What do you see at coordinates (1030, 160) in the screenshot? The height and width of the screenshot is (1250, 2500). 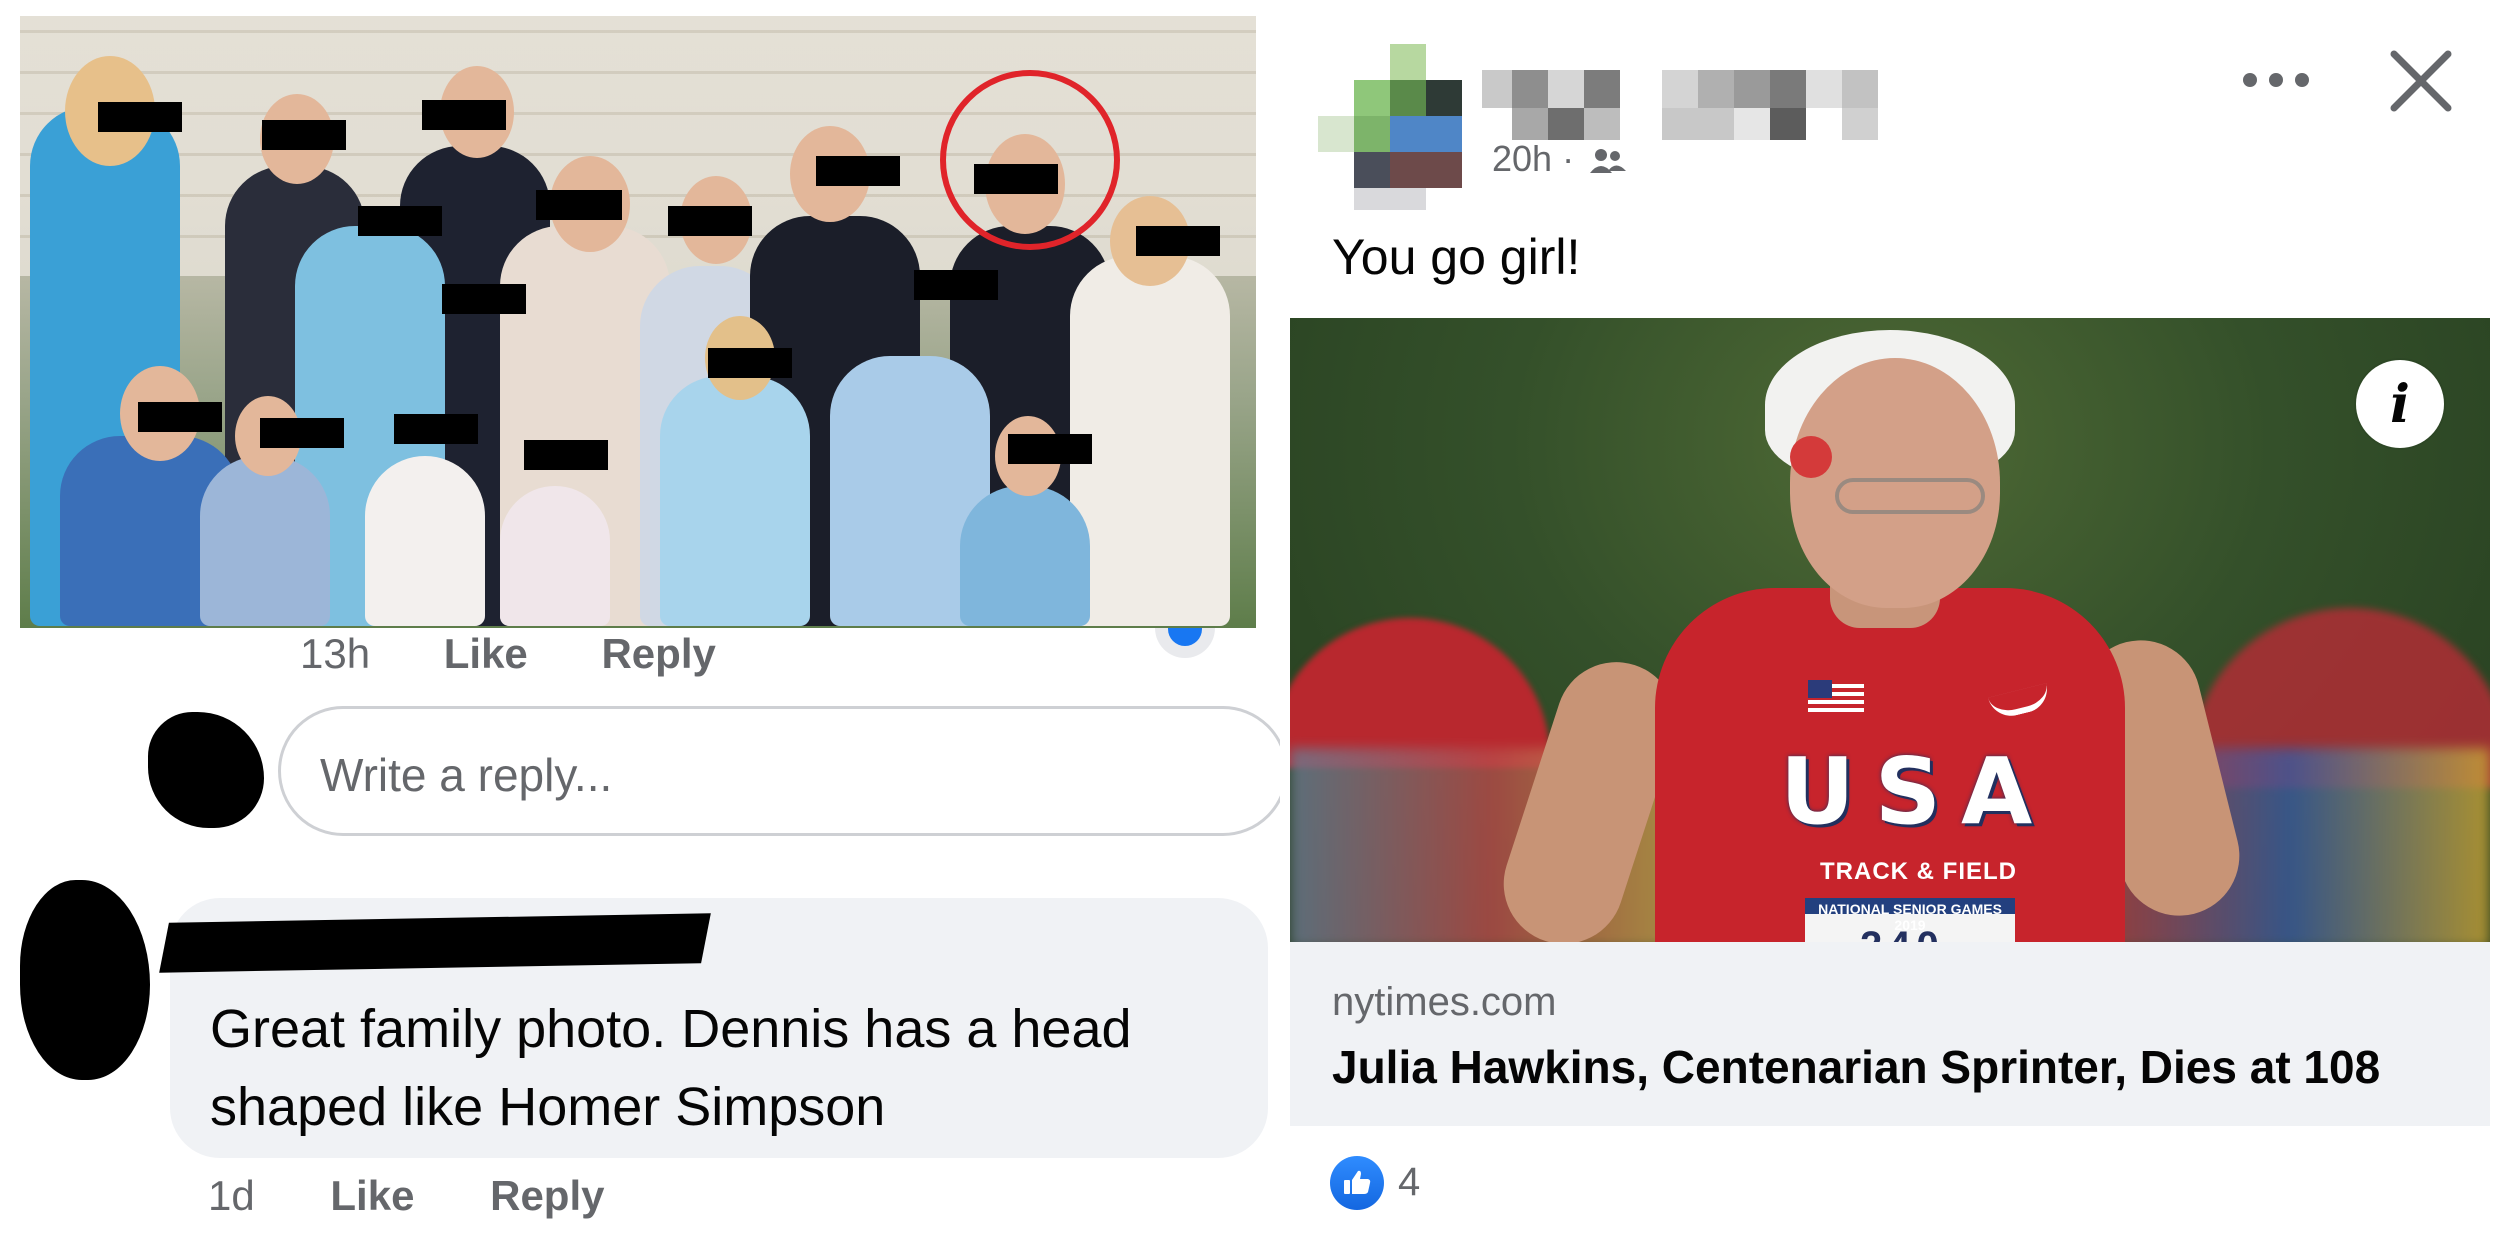 I see `red-circle-annotation` at bounding box center [1030, 160].